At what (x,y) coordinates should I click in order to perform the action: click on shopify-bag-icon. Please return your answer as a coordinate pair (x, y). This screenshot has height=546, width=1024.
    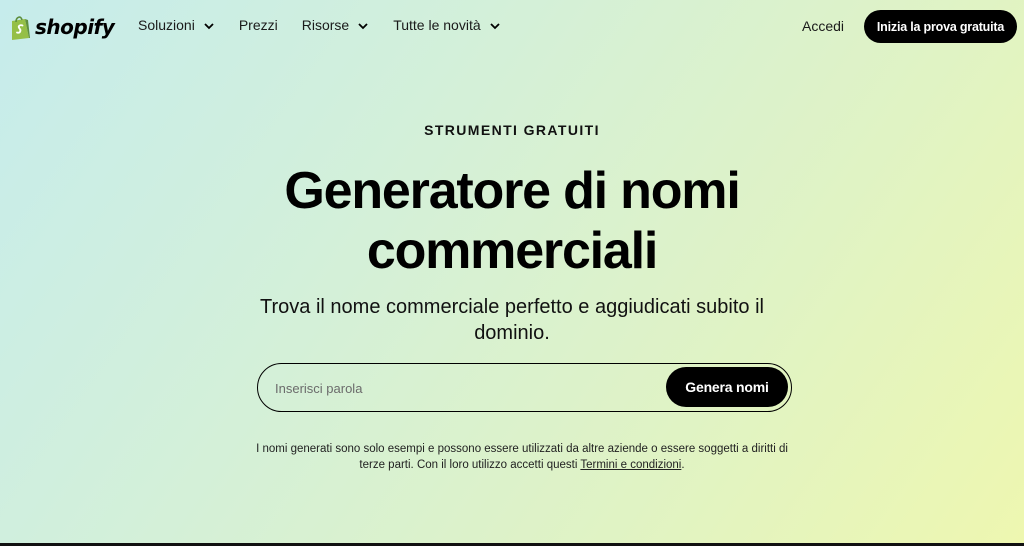
    Looking at the image, I should click on (21, 27).